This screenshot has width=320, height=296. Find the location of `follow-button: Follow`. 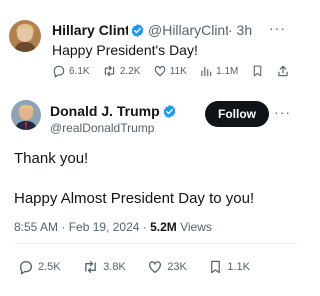

follow-button: Follow is located at coordinates (237, 114).